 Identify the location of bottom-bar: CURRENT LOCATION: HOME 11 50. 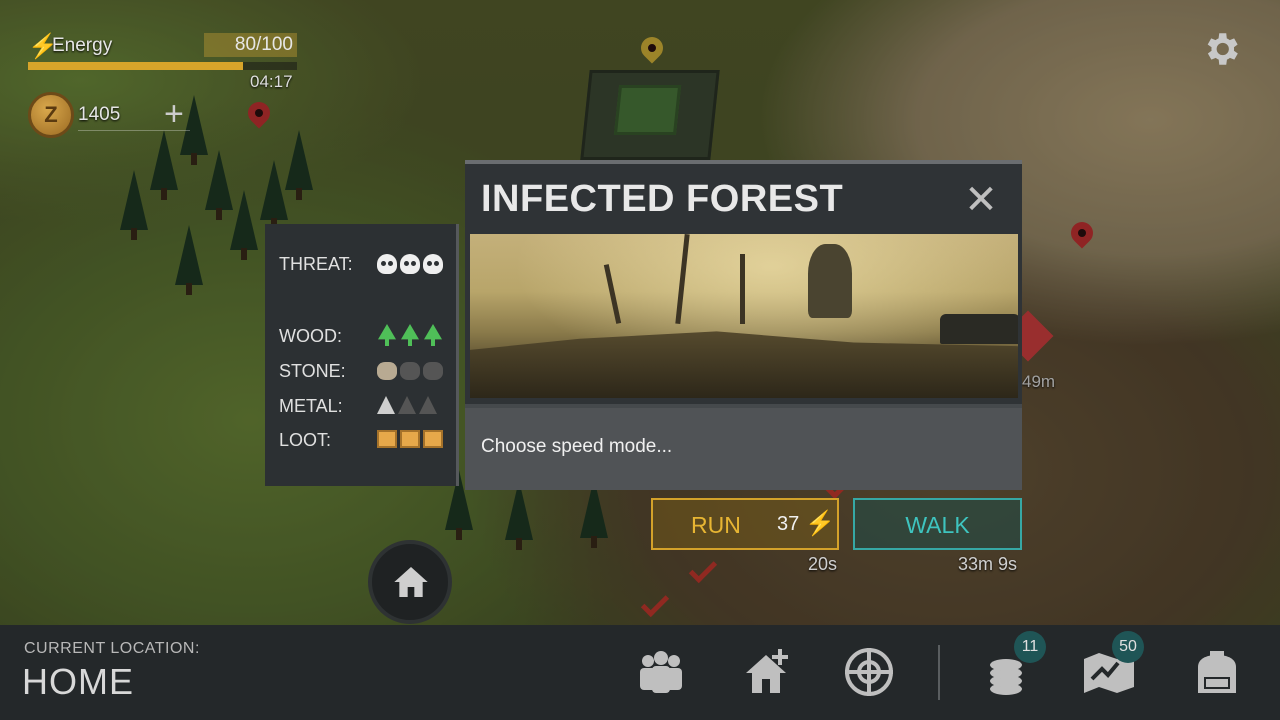
(640, 672).